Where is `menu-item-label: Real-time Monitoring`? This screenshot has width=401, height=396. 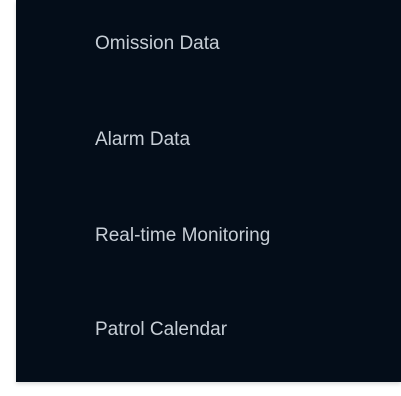
menu-item-label: Real-time Monitoring is located at coordinates (183, 235).